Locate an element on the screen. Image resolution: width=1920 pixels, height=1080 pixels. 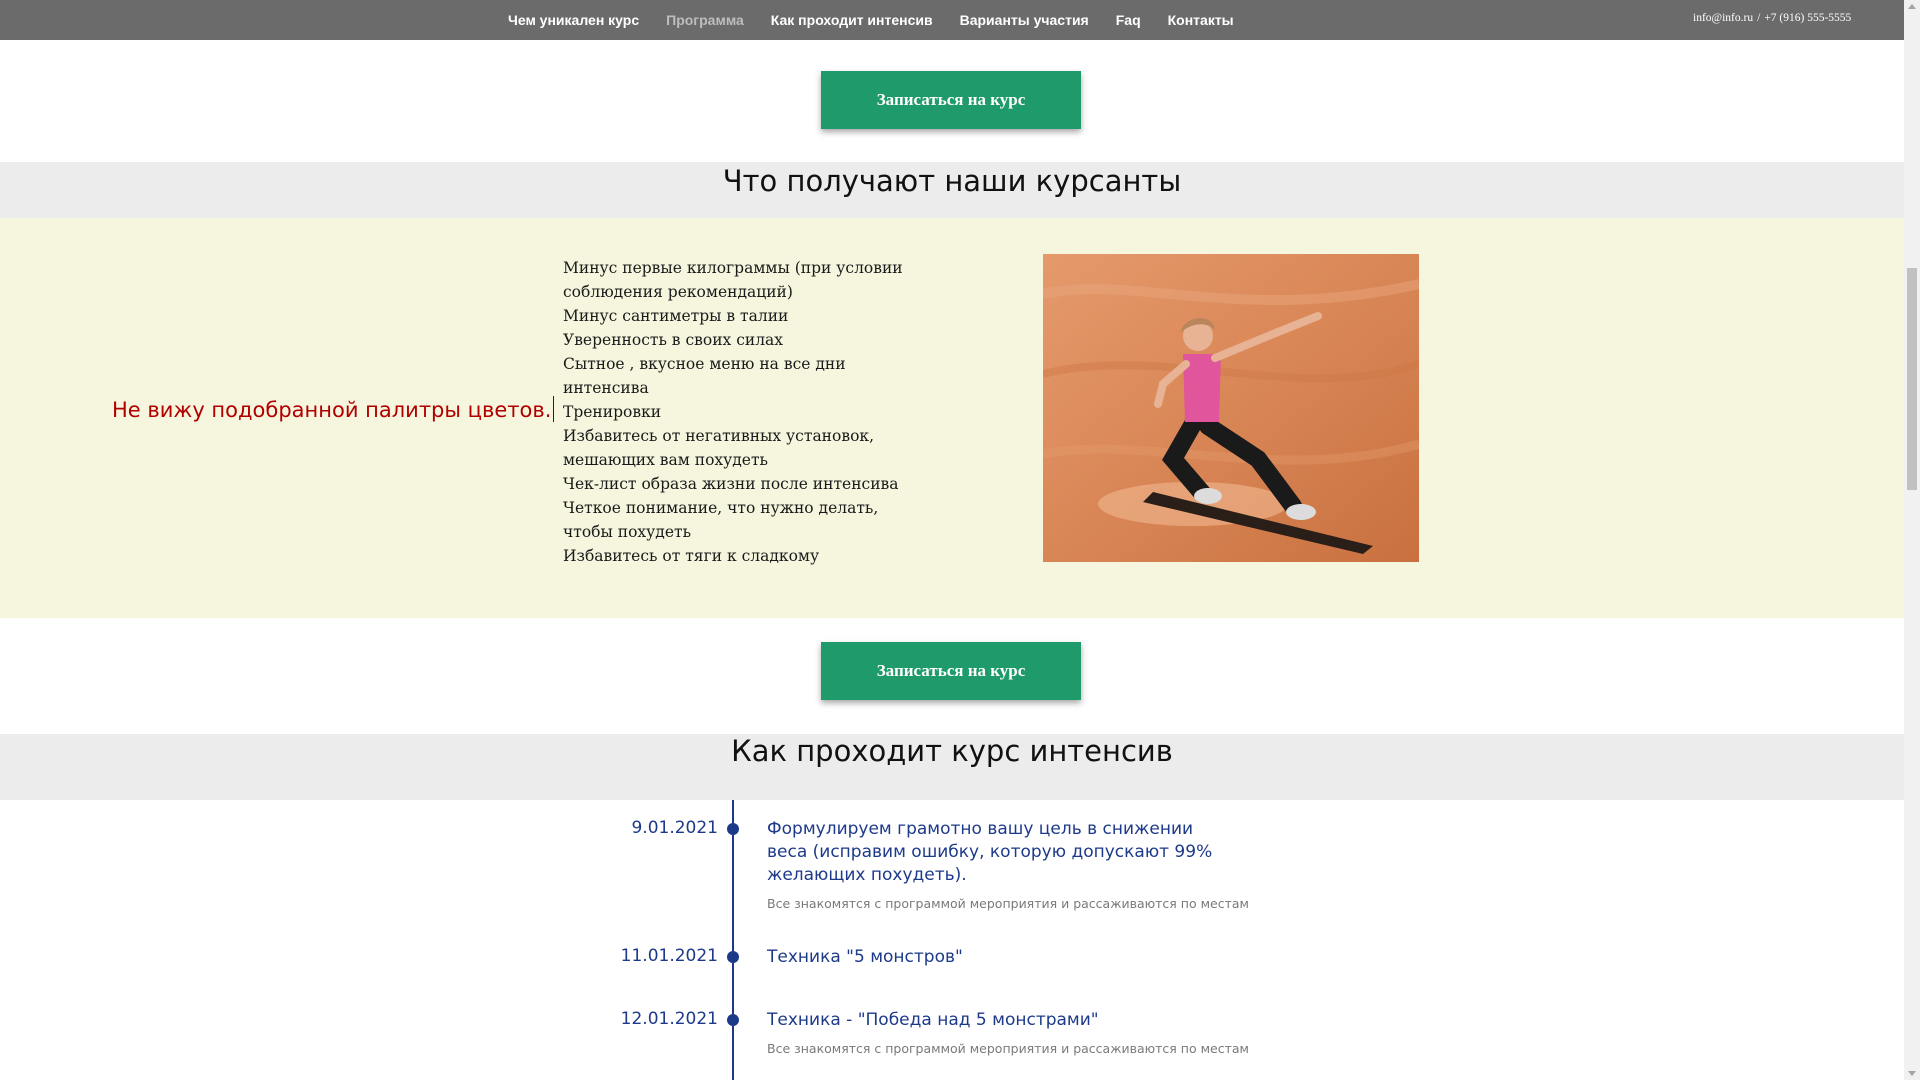
review-note: Не вижу подобранной палитры цветов. is located at coordinates (333, 409).